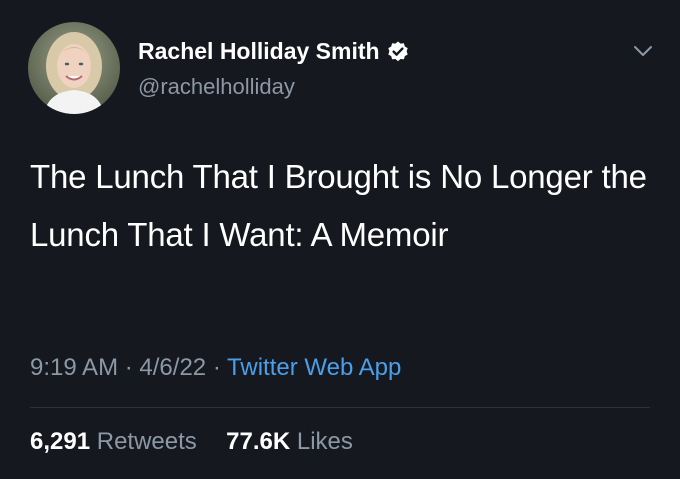 This screenshot has width=680, height=479. I want to click on retweets-stat: 6,291 Retweets, so click(116, 441).